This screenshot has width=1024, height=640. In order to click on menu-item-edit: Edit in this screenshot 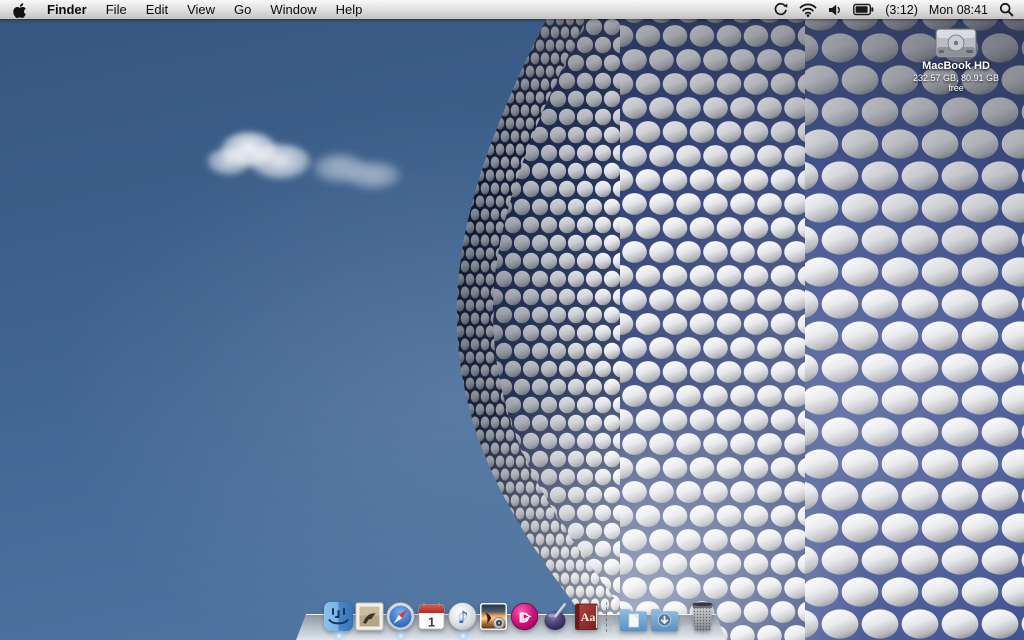, I will do `click(157, 9)`.